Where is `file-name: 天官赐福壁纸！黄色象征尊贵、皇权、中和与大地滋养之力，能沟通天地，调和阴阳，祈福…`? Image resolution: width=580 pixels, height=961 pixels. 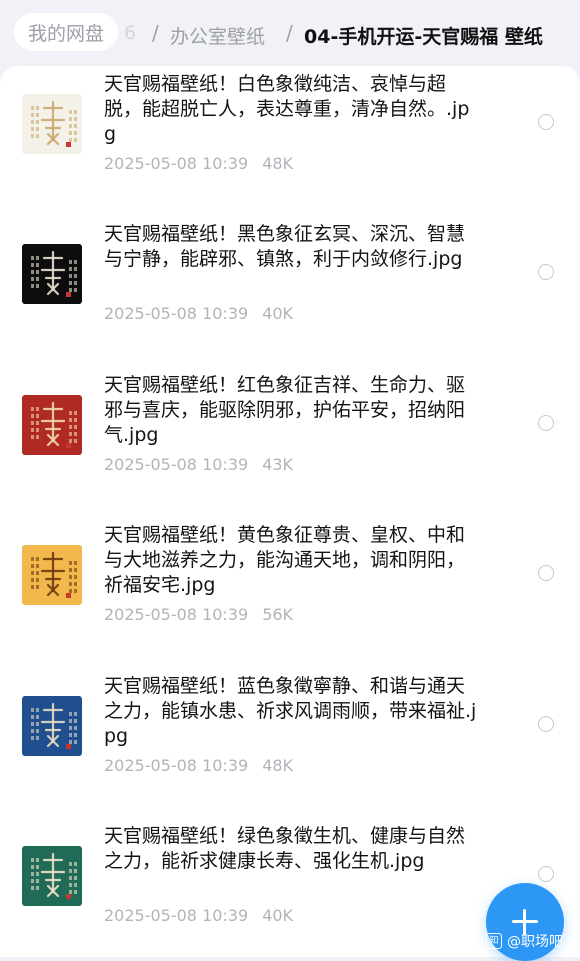 file-name: 天官赐福壁纸！黄色象征尊贵、皇权、中和与大地滋养之力，能沟通天地，调和阴阳，祈福… is located at coordinates (285, 560).